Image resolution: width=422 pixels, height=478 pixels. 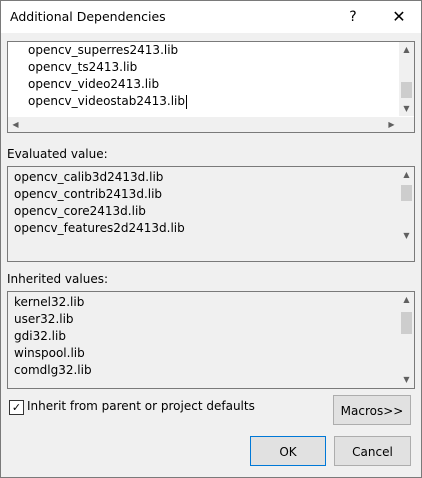 What do you see at coordinates (40, 336) in the screenshot?
I see `inherited-line: gdi32.lib` at bounding box center [40, 336].